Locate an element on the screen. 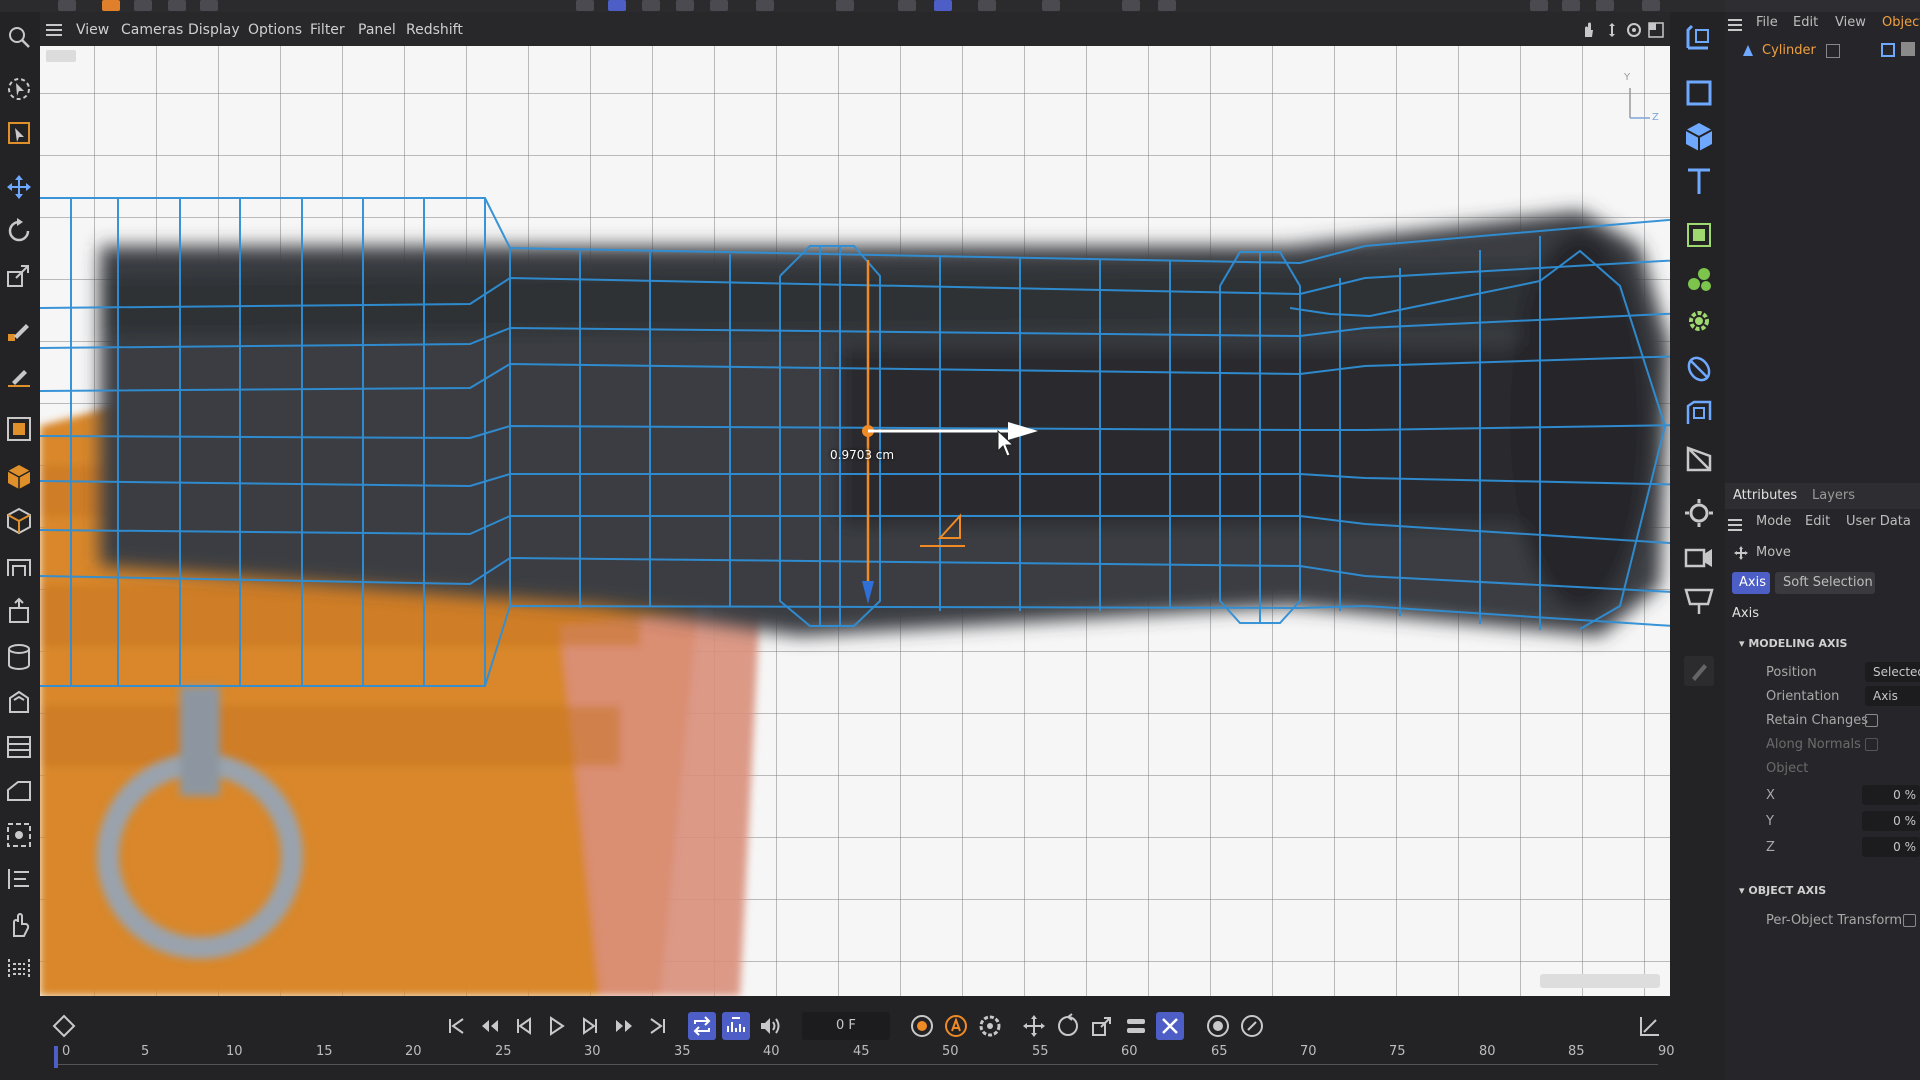 The width and height of the screenshot is (1920, 1080). objects-hamburger-icon is located at coordinates (1735, 23).